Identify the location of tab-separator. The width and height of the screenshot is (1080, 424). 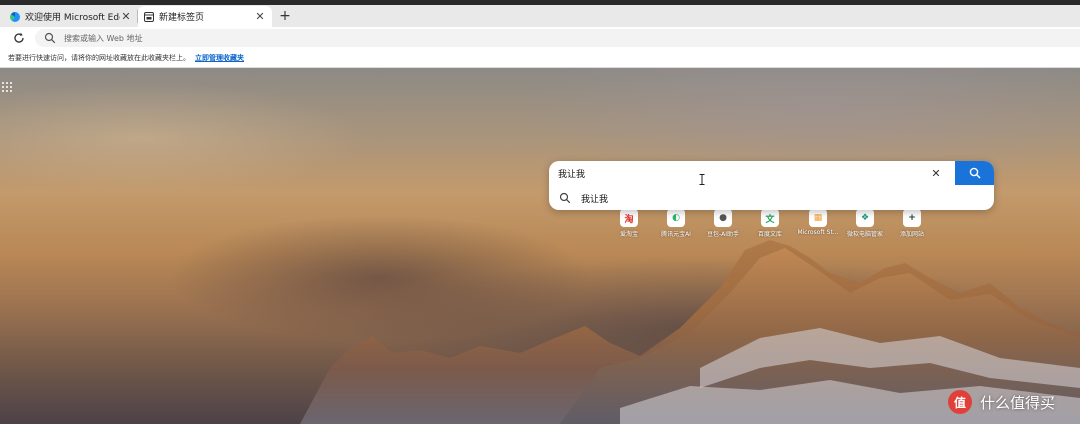
(137, 16).